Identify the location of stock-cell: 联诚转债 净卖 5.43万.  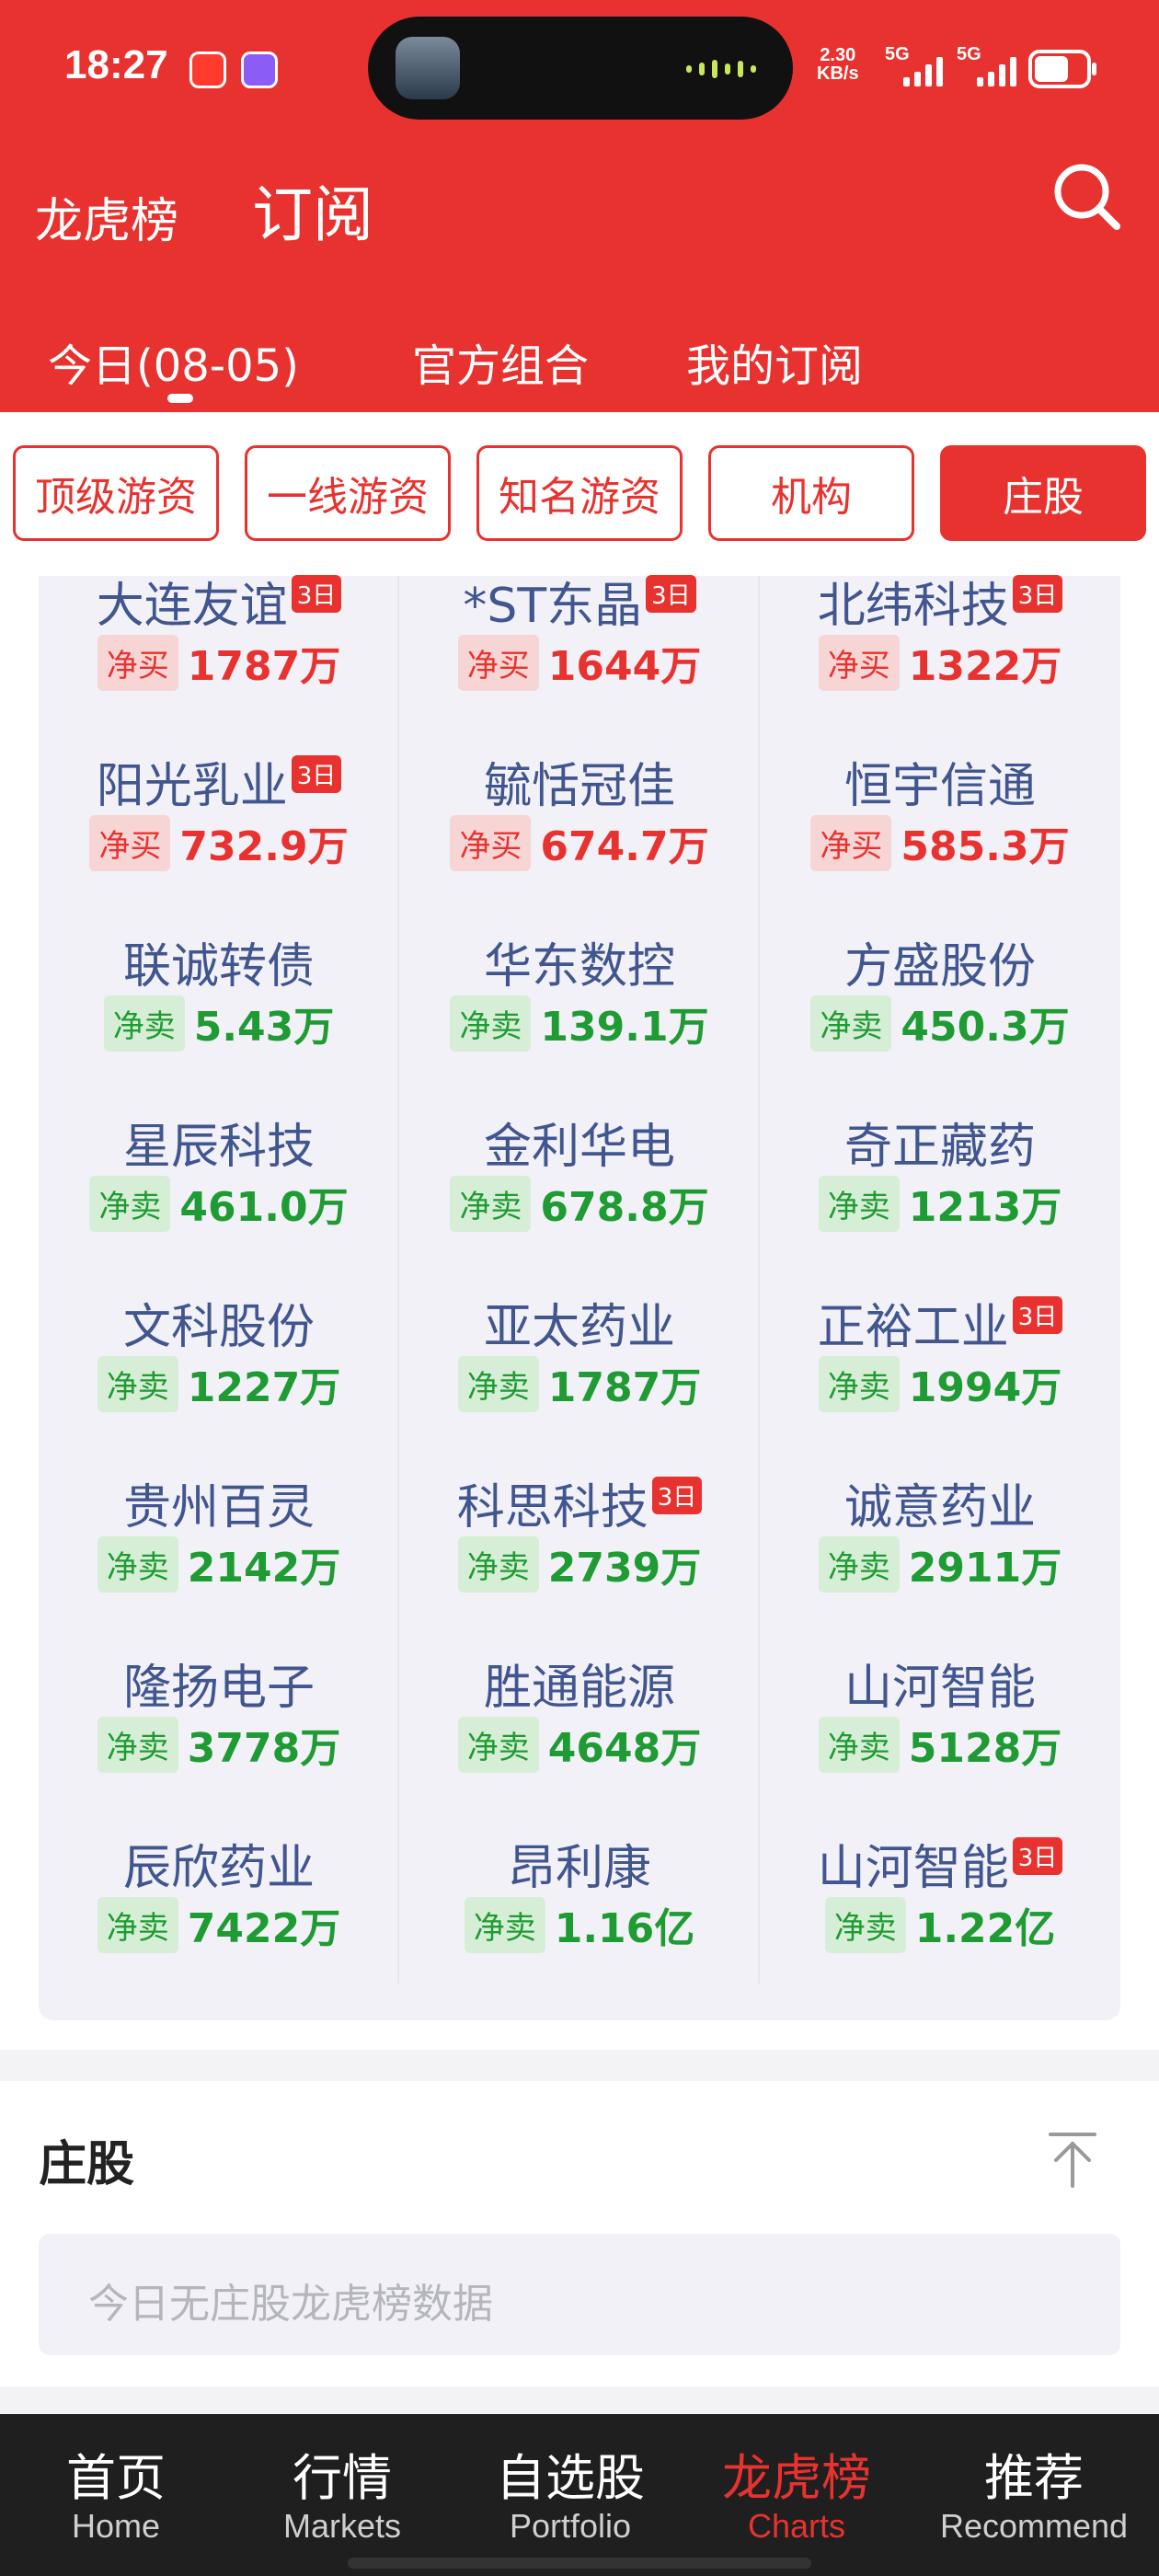
(219, 1018).